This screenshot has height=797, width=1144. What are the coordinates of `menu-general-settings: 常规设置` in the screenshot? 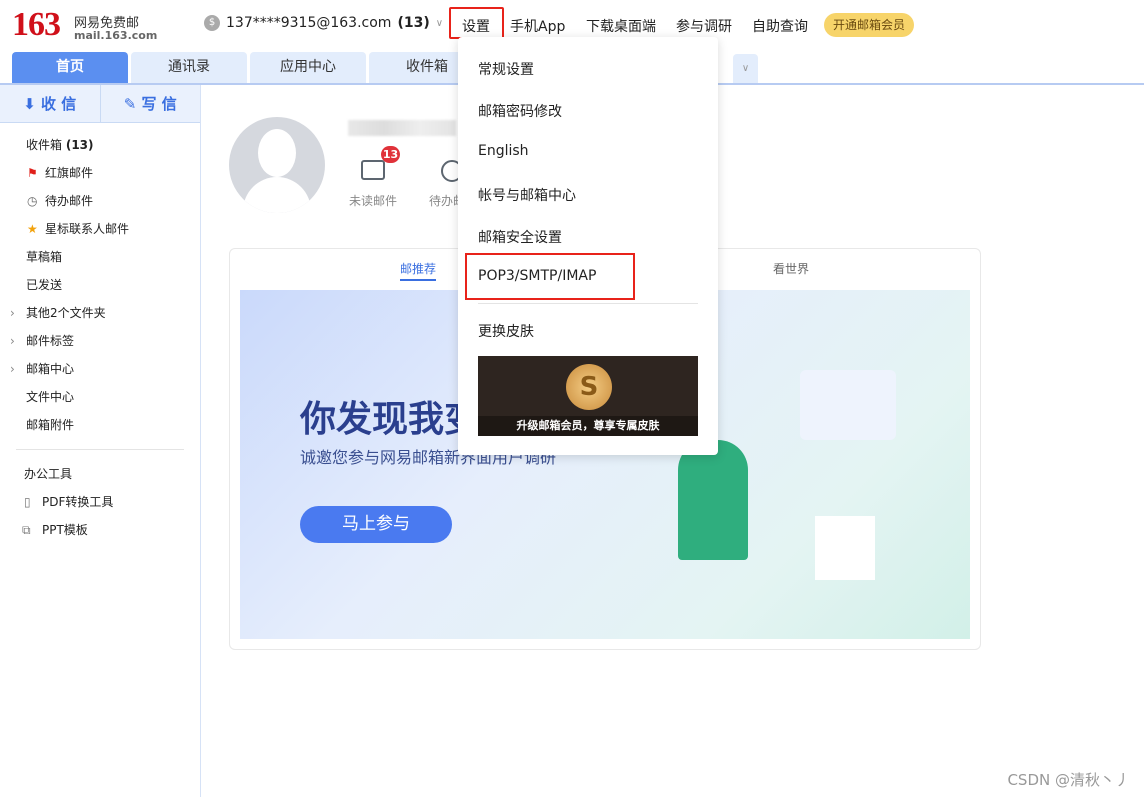 It's located at (506, 69).